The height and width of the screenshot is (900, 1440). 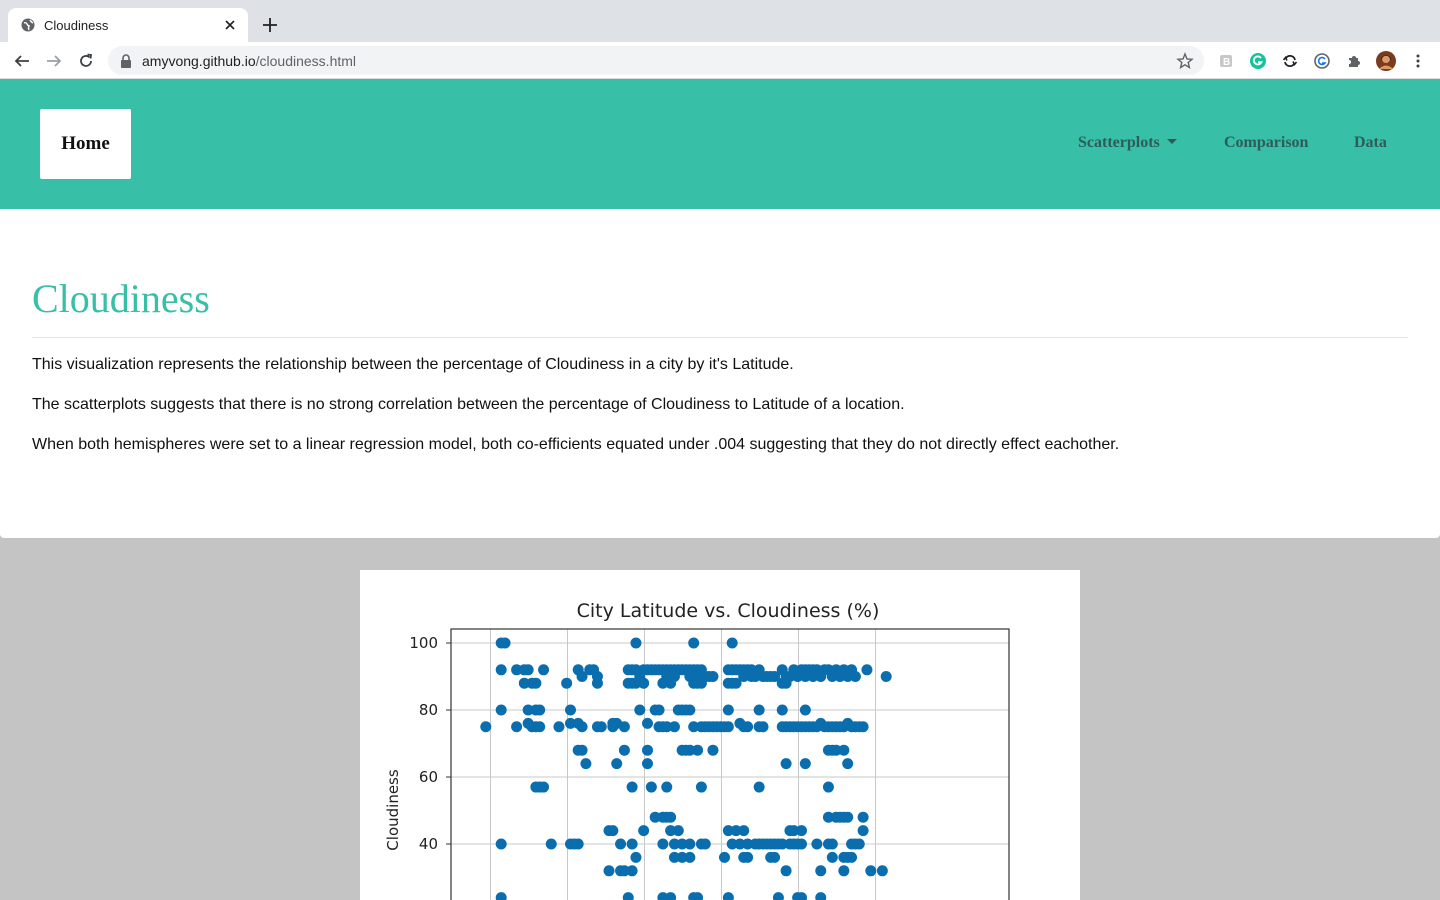 I want to click on puzzle-extensions-icon, so click(x=1354, y=61).